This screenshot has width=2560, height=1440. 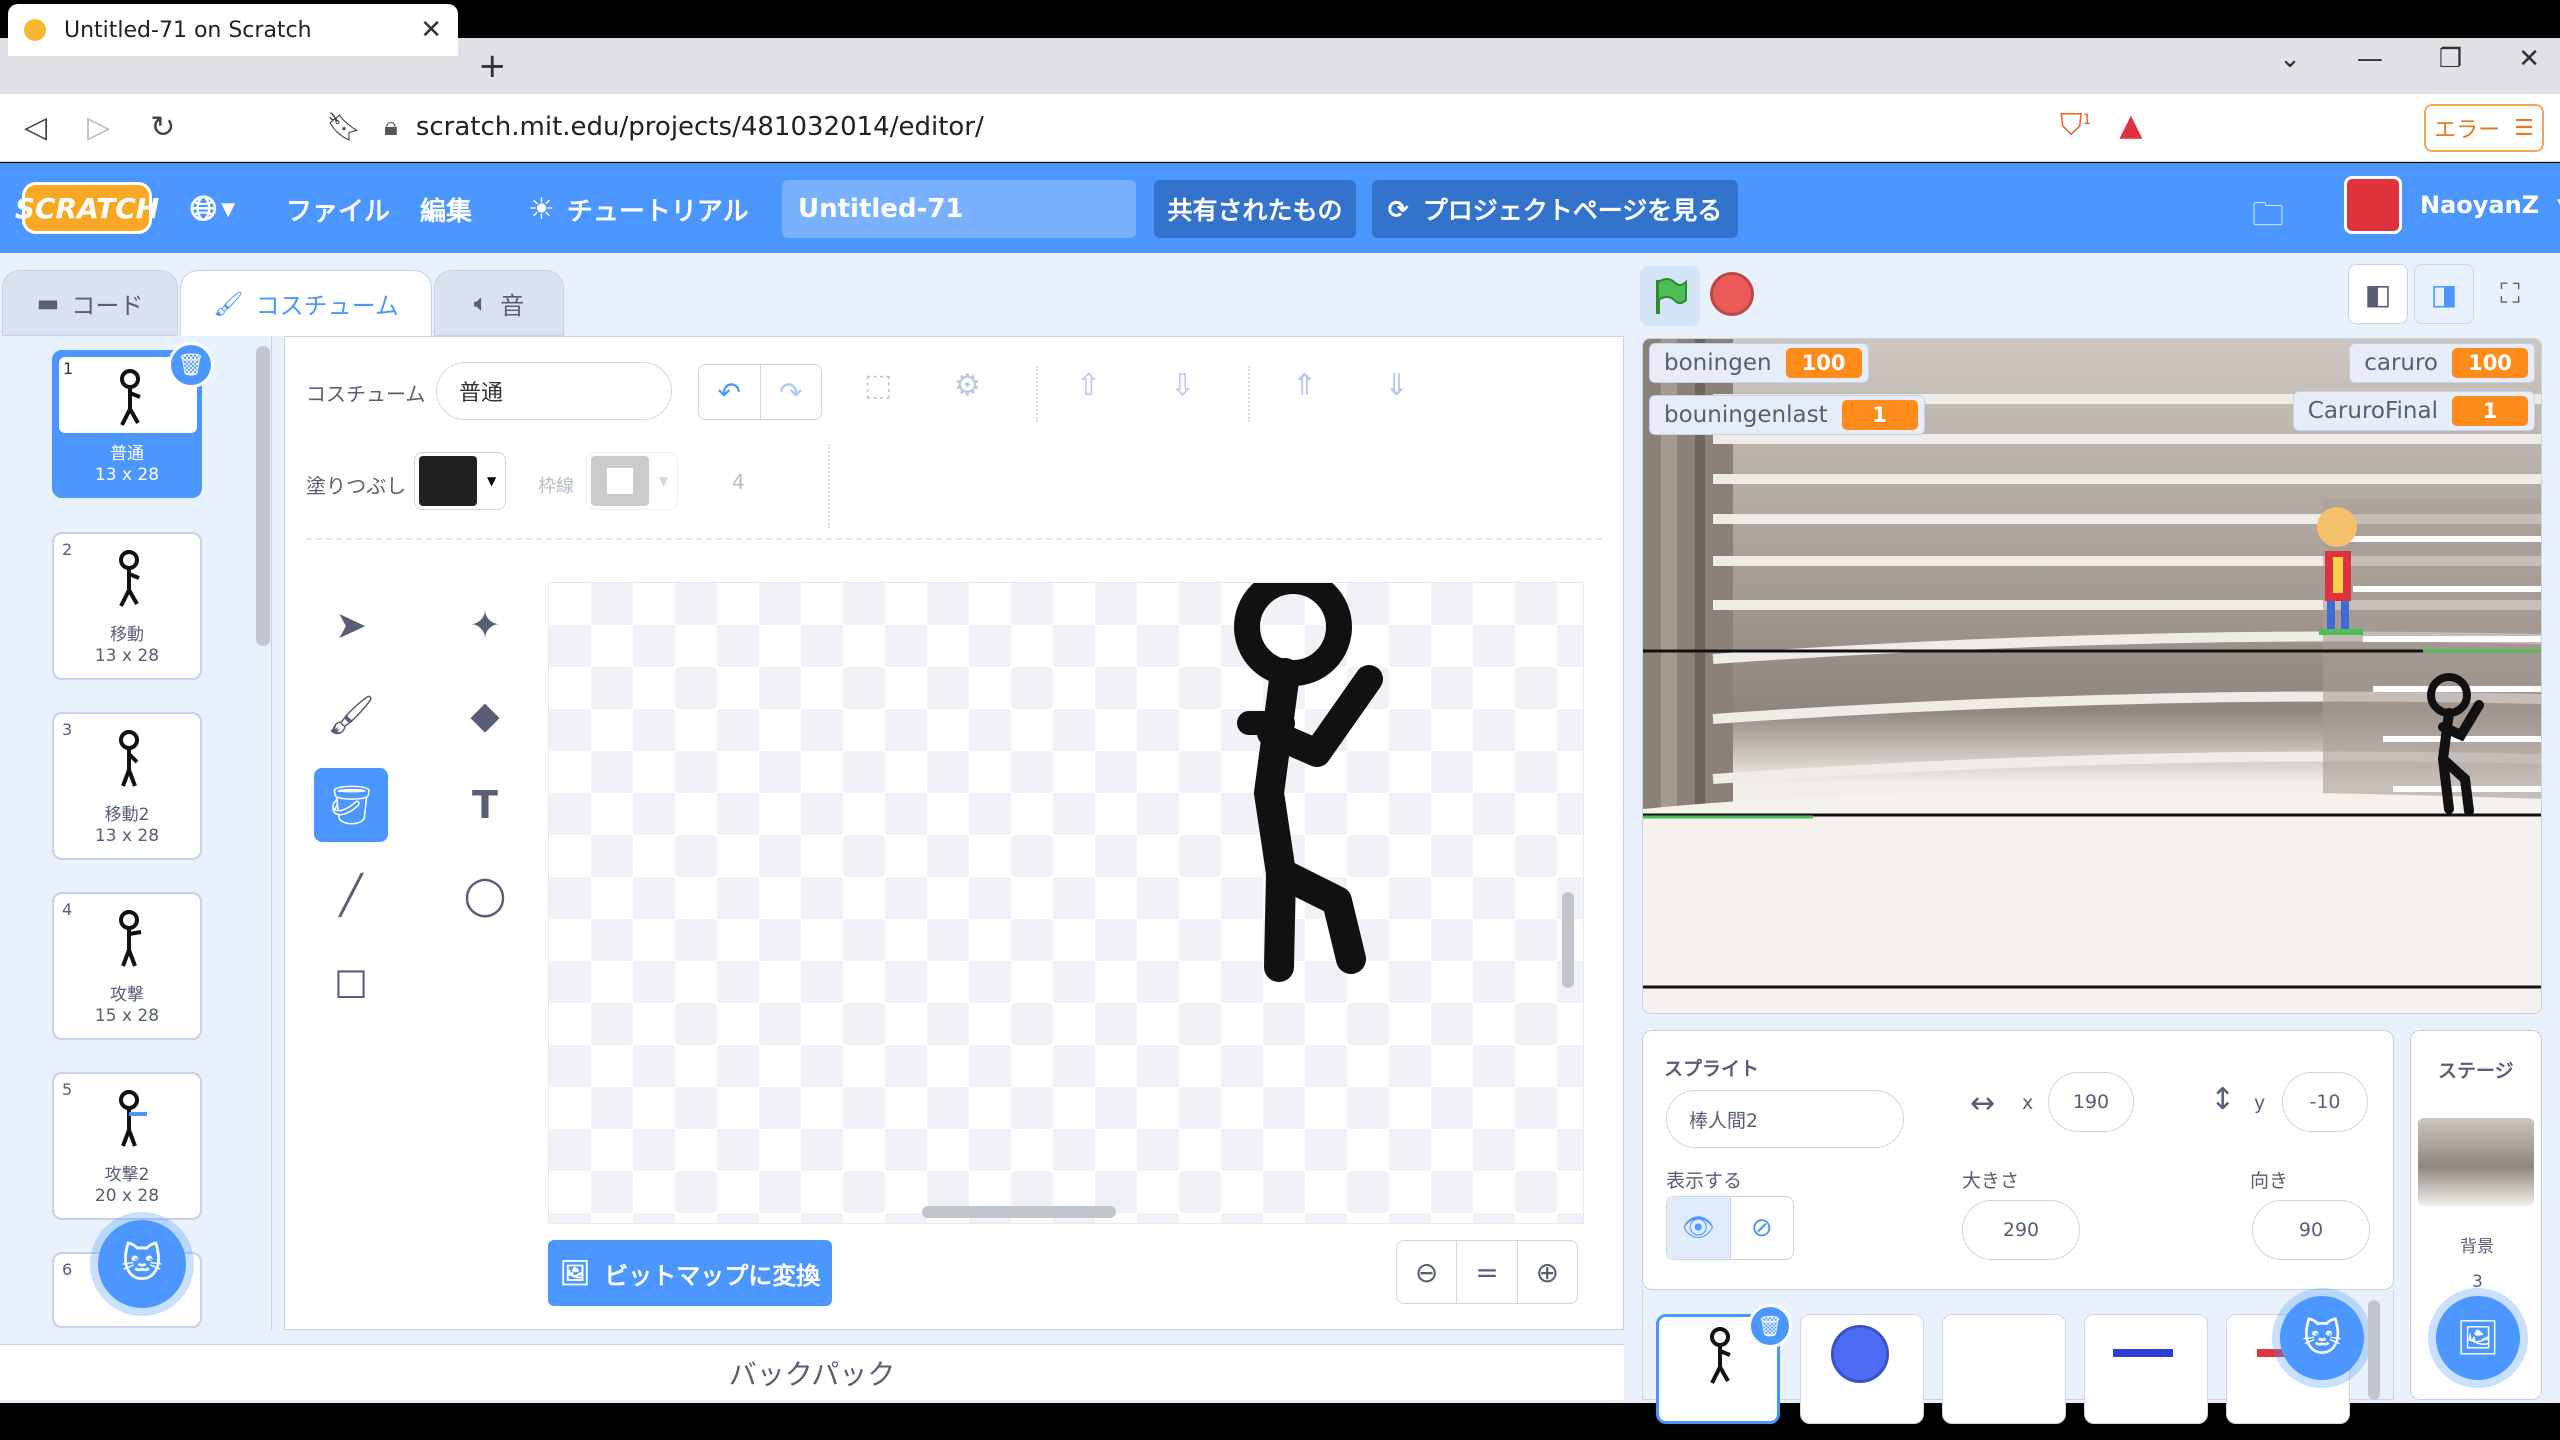 I want to click on share-button: 共有されたもの, so click(x=1255, y=209).